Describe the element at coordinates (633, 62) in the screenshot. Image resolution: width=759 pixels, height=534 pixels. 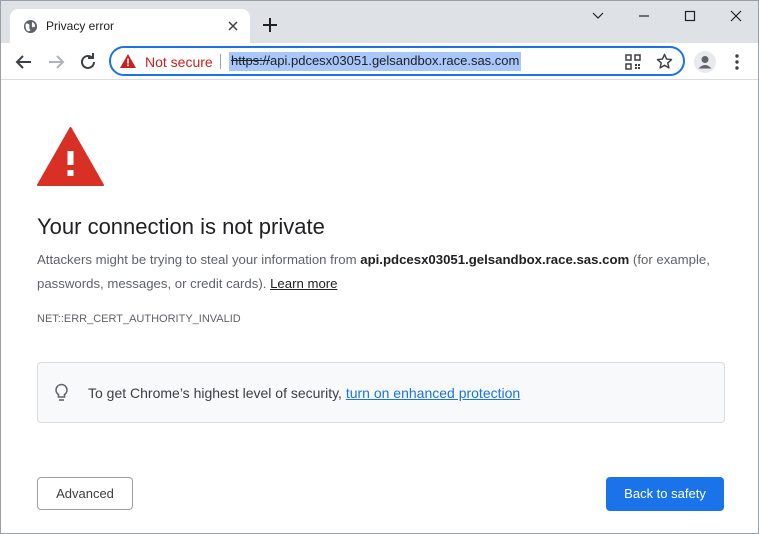
I see `qr-code-icon` at that location.